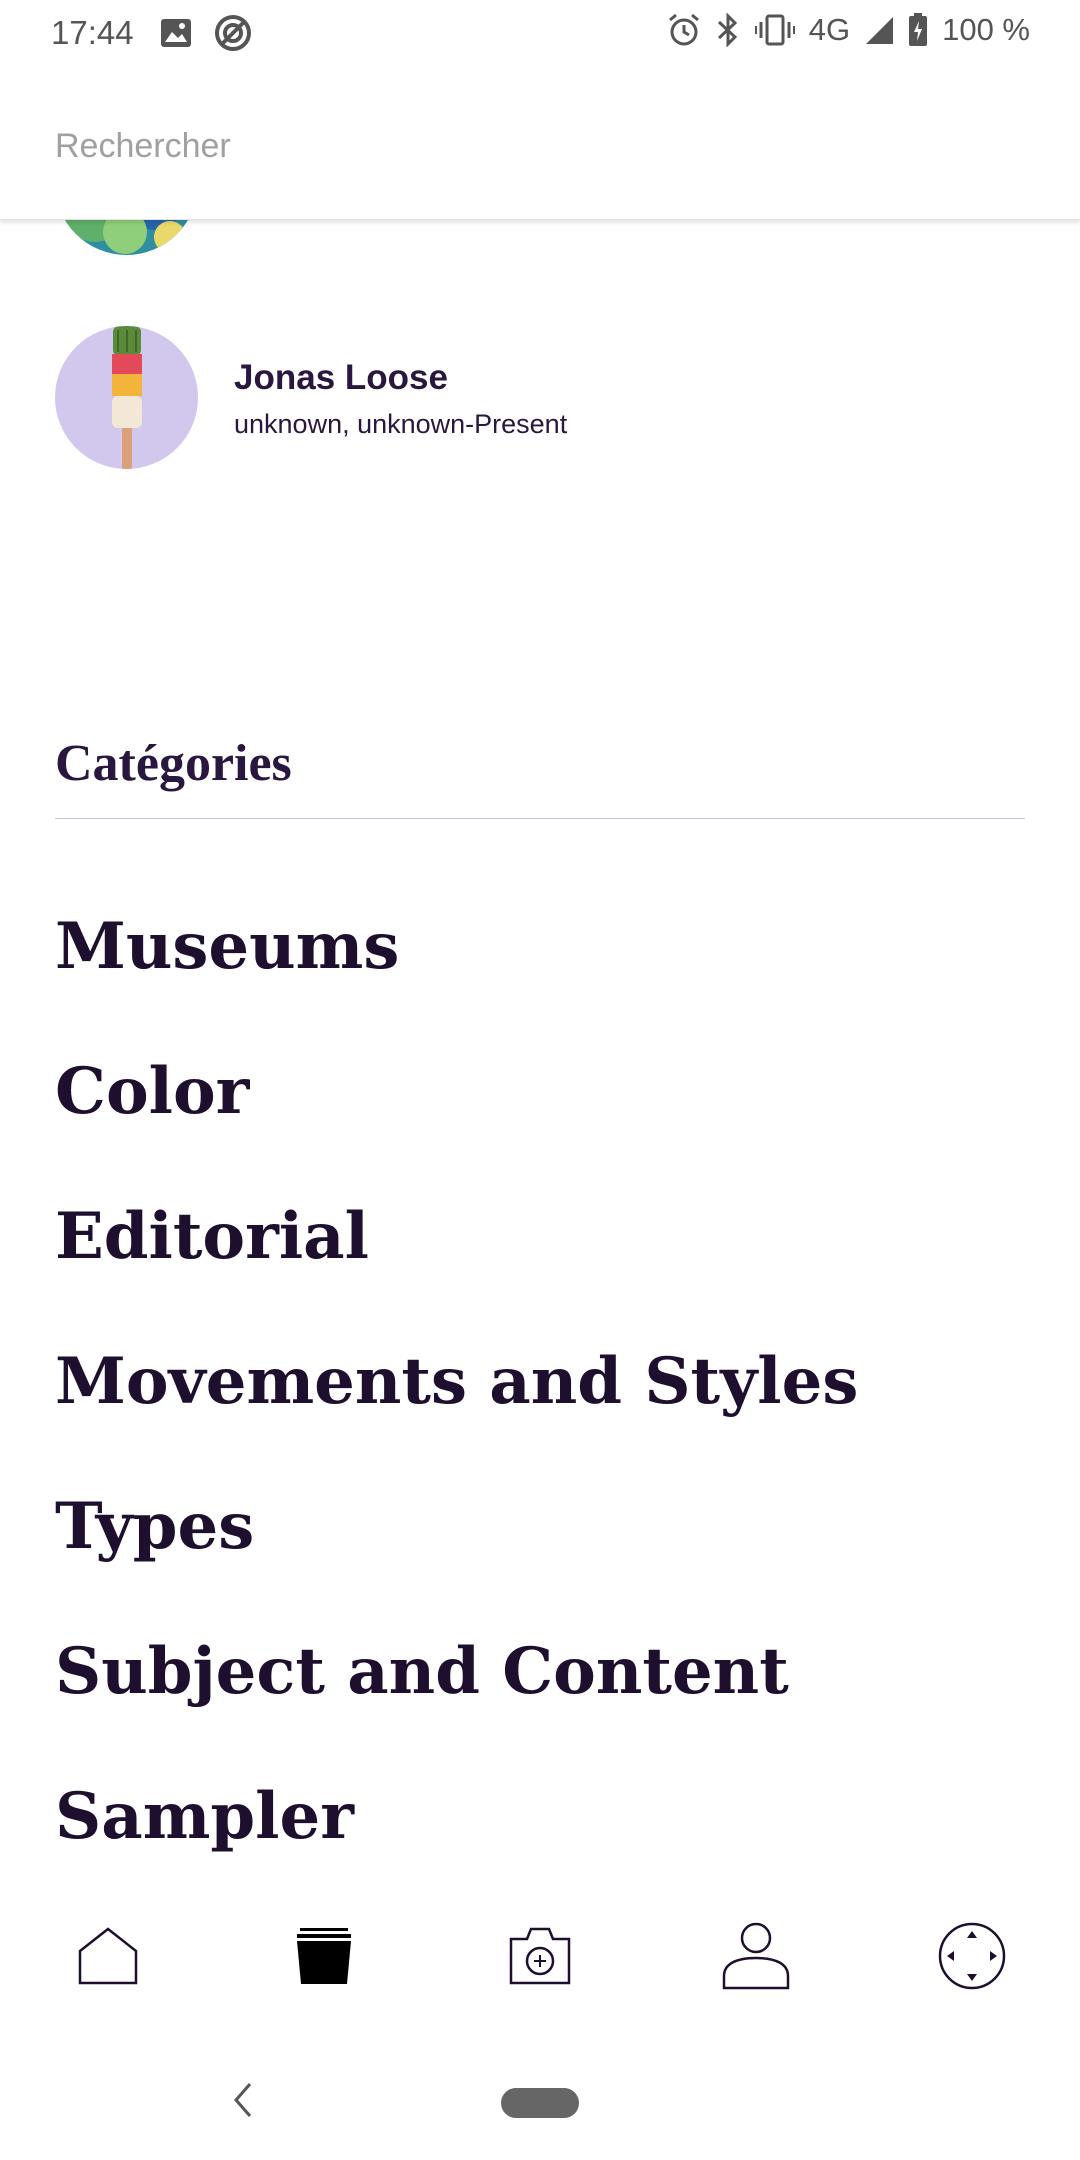 The height and width of the screenshot is (2160, 1080). What do you see at coordinates (540, 818) in the screenshot?
I see `section-divider` at bounding box center [540, 818].